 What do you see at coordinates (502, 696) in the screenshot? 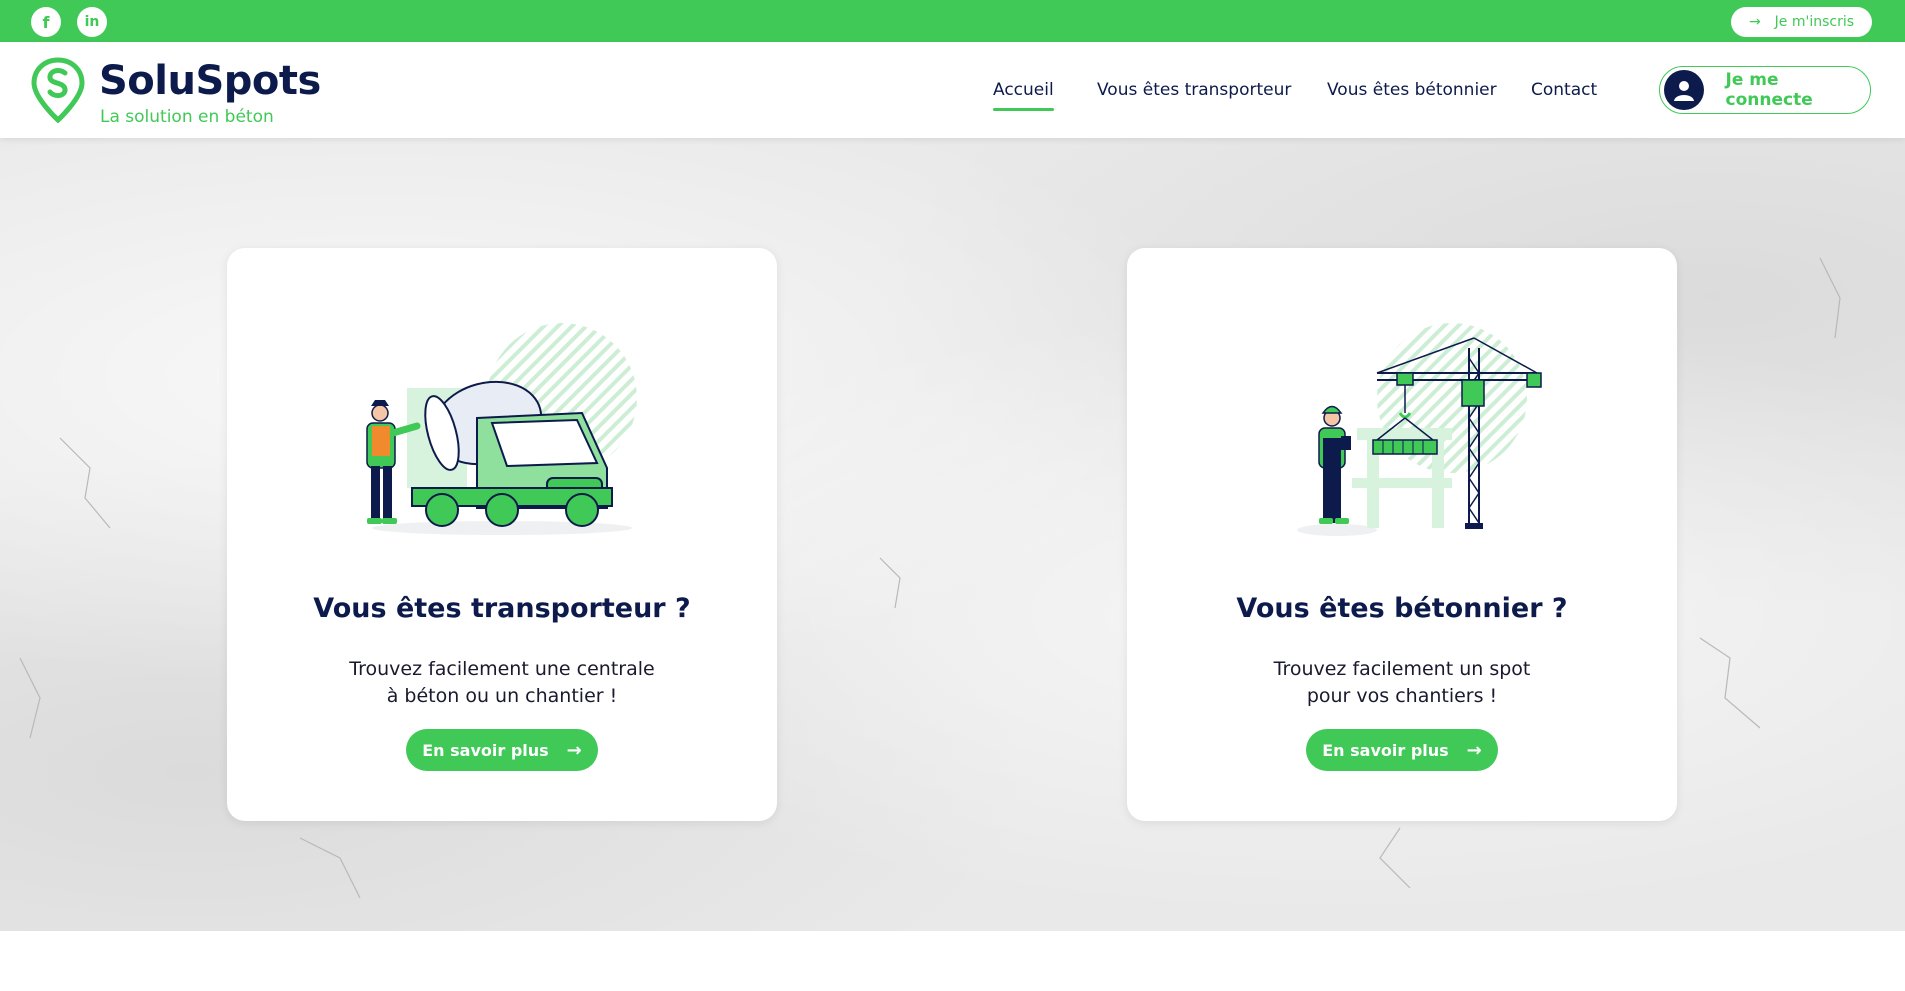
I see `card-text-line: à béton ou un chantier !` at bounding box center [502, 696].